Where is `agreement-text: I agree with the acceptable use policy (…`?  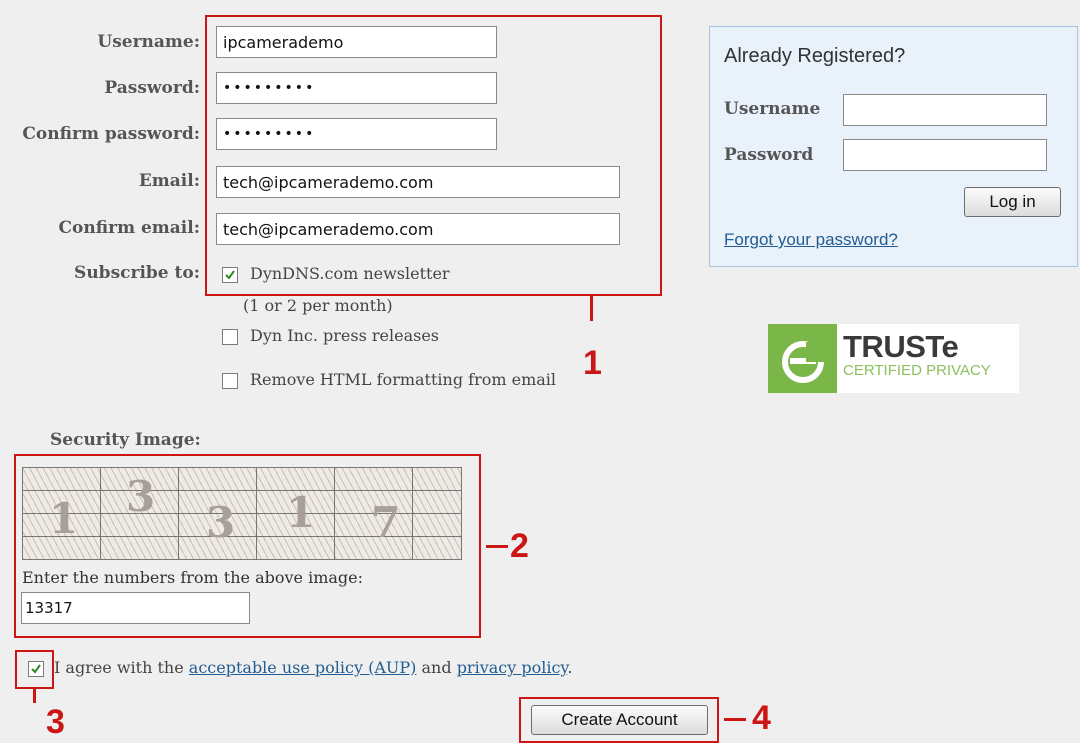 agreement-text: I agree with the acceptable use policy (… is located at coordinates (313, 667).